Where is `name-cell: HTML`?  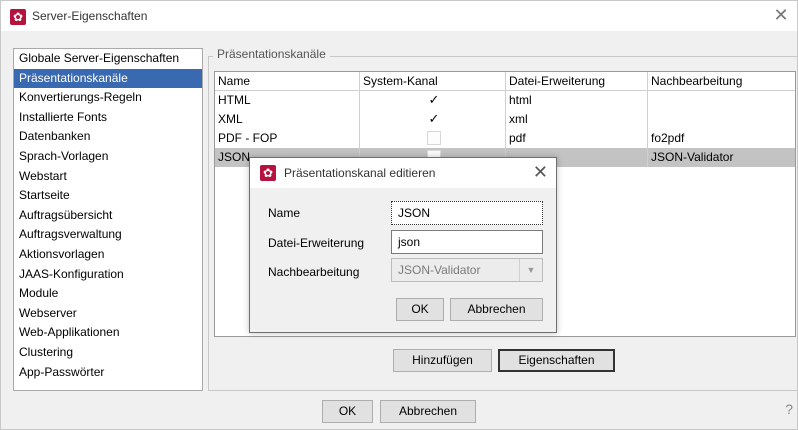 name-cell: HTML is located at coordinates (287, 100).